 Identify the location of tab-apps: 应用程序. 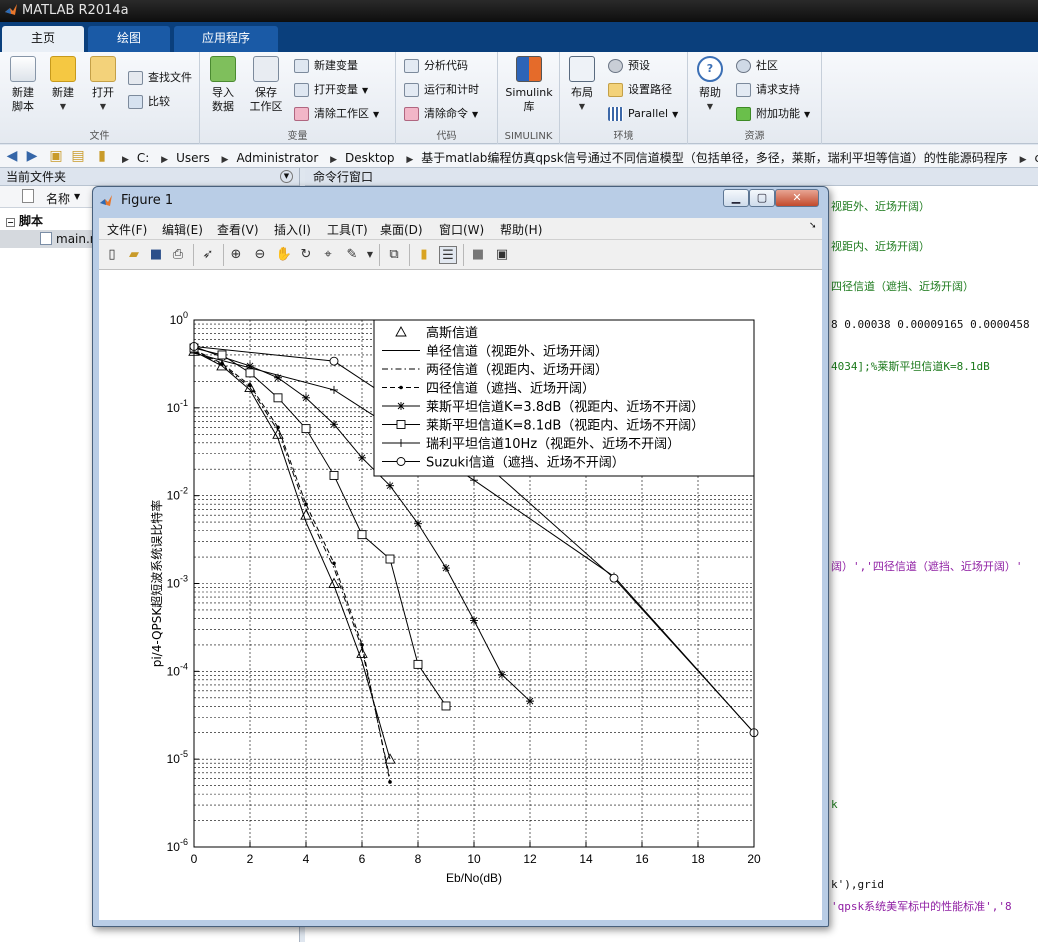
(226, 39).